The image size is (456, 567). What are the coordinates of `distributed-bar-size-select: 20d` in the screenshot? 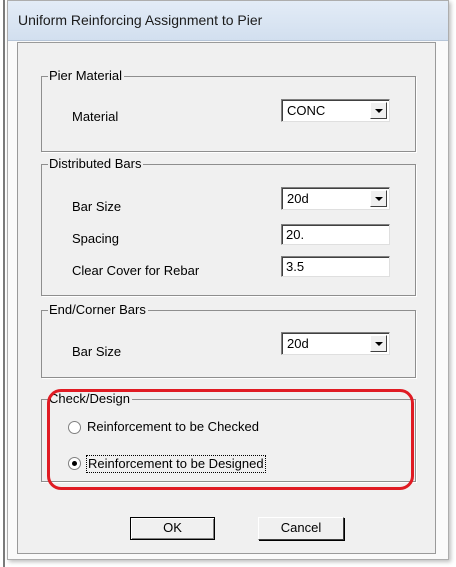 It's located at (335, 198).